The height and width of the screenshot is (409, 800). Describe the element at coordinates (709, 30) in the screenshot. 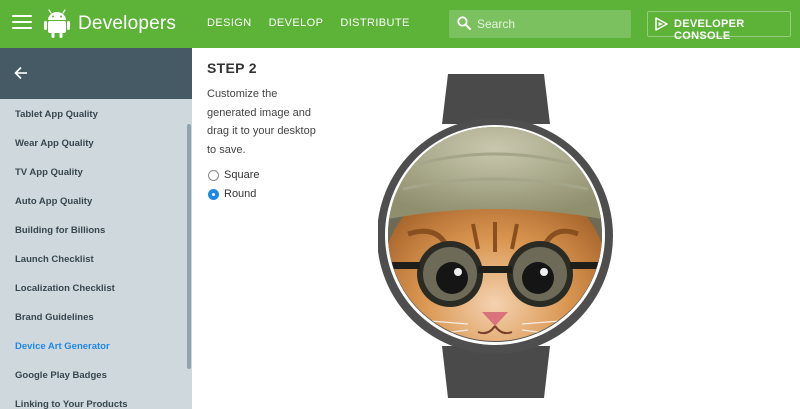

I see `developer-console-label: DEVELOPER CONSOLE` at that location.